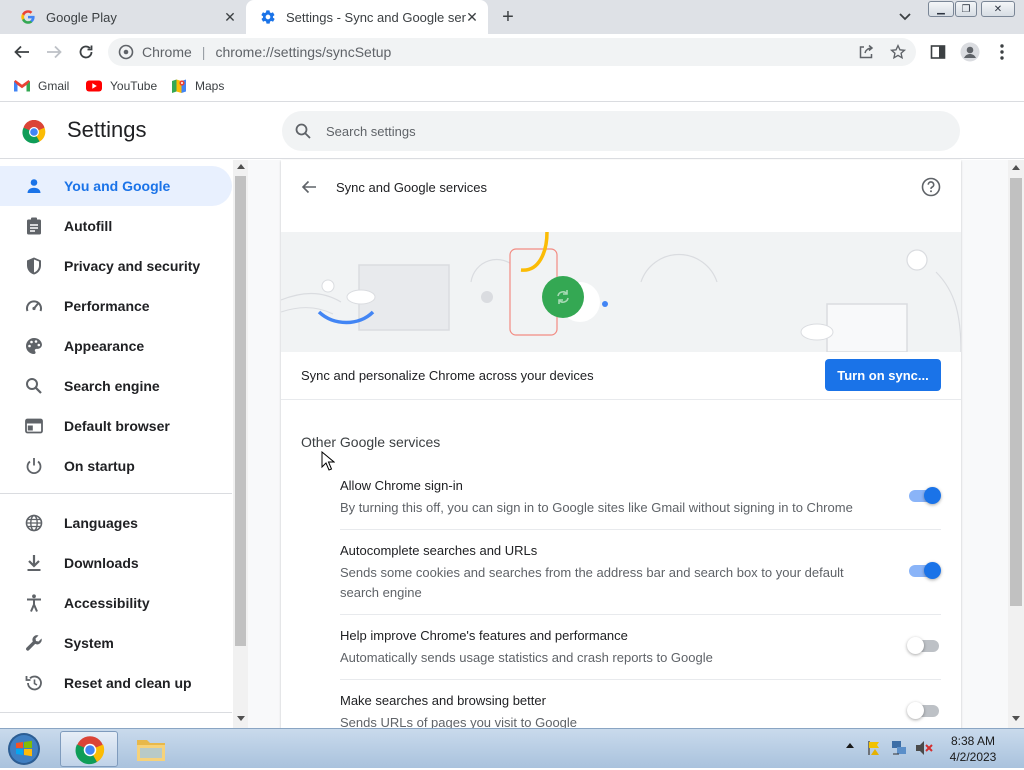 Image resolution: width=1024 pixels, height=770 pixels. What do you see at coordinates (34, 643) in the screenshot?
I see `wrench-icon` at bounding box center [34, 643].